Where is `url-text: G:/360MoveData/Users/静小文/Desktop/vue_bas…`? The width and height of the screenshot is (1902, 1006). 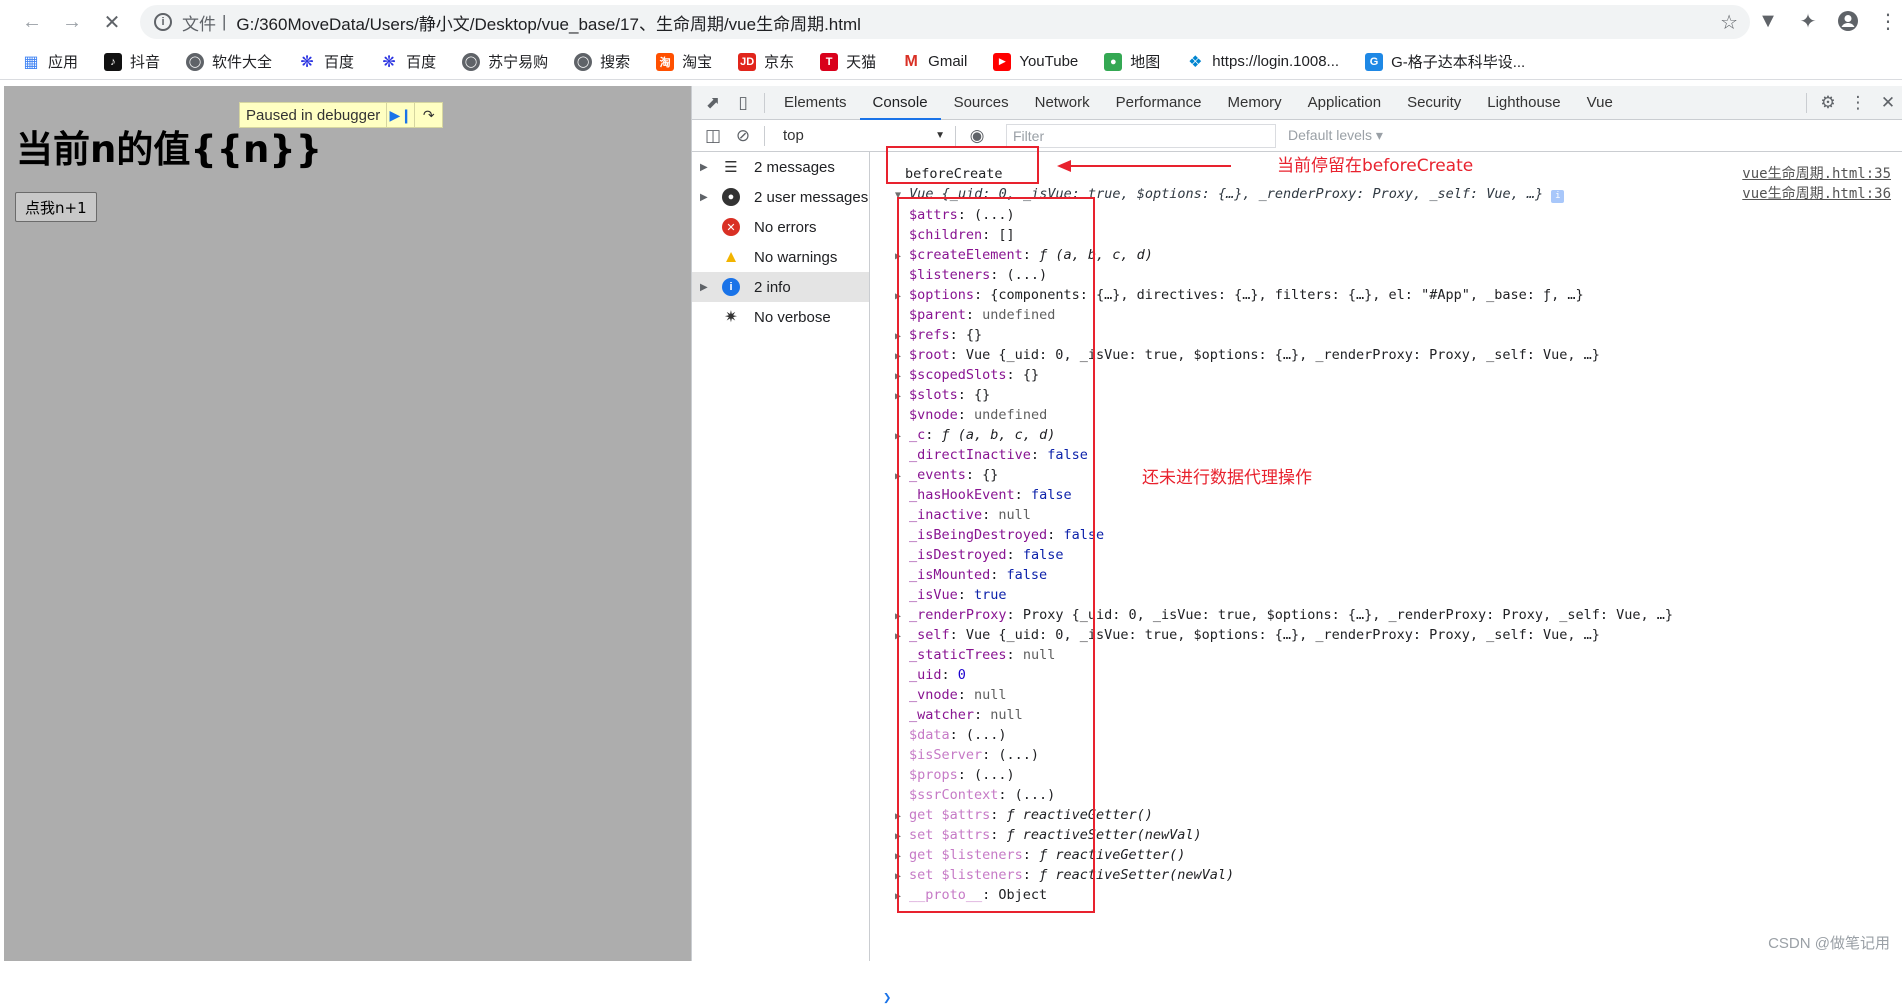
url-text: G:/360MoveData/Users/静小文/Desktop/vue_bas… is located at coordinates (548, 22).